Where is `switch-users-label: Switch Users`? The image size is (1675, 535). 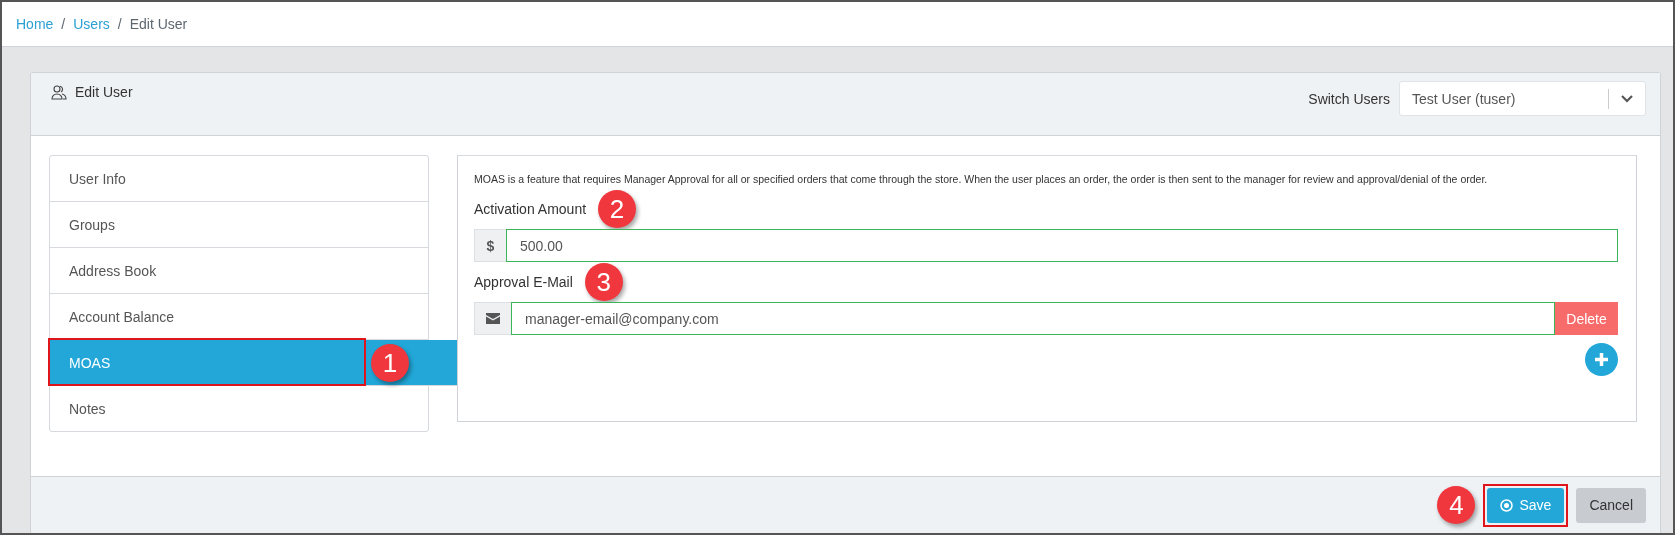 switch-users-label: Switch Users is located at coordinates (1349, 98).